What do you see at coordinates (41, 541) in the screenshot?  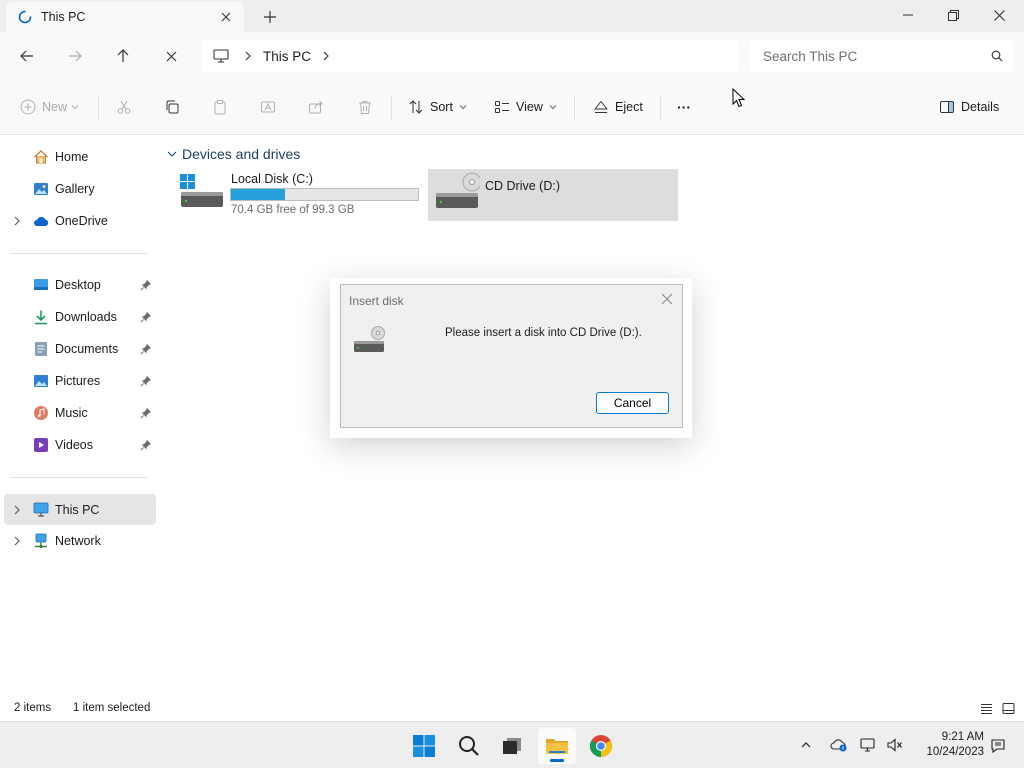 I see `network-icon` at bounding box center [41, 541].